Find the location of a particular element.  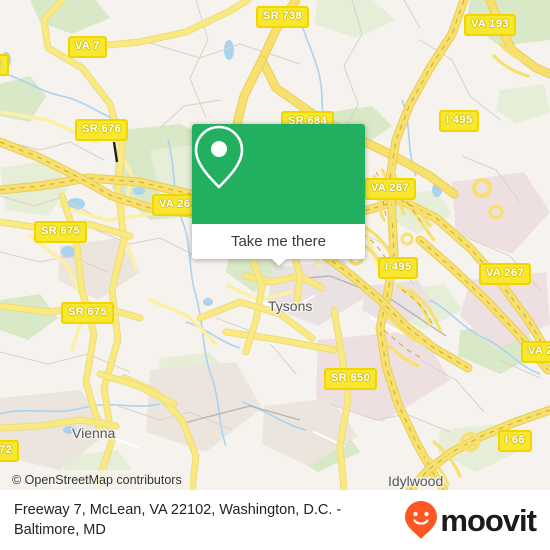

moovit-logo: moovit is located at coordinates (470, 520).